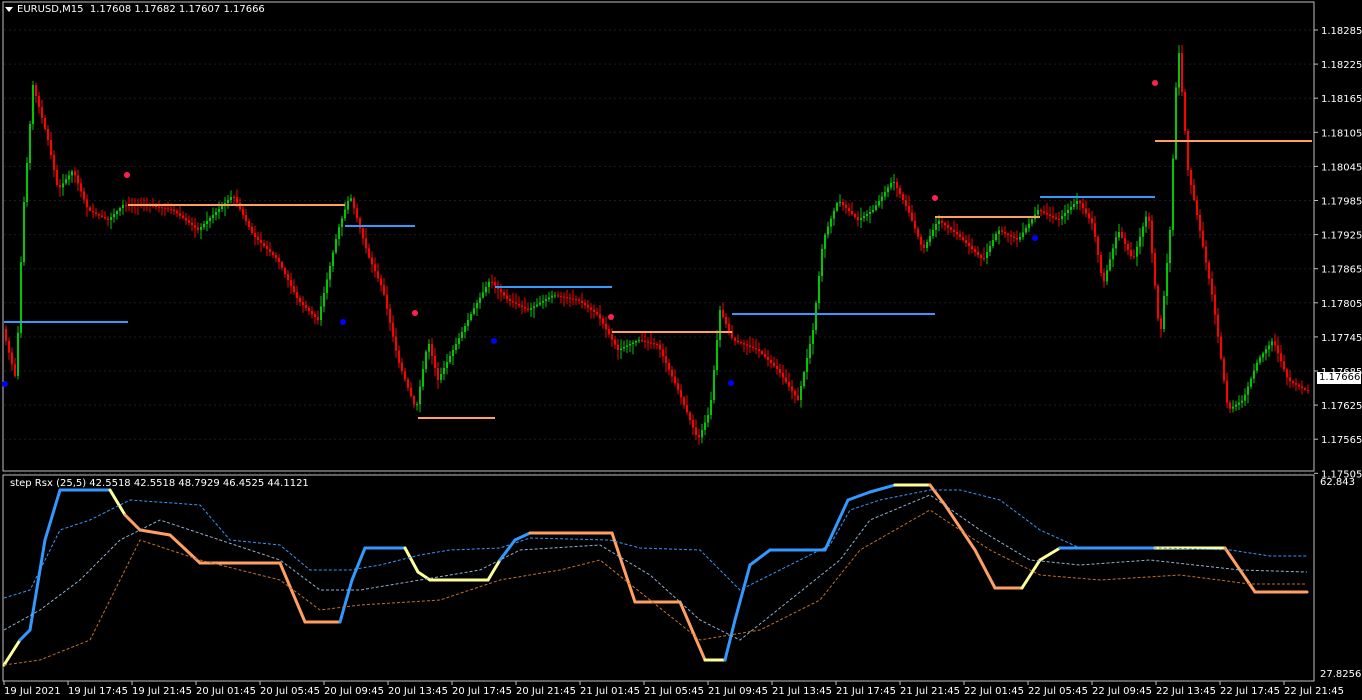 The height and width of the screenshot is (700, 1362). What do you see at coordinates (162, 691) in the screenshot?
I see `time-label: 19 Jul 21:45` at bounding box center [162, 691].